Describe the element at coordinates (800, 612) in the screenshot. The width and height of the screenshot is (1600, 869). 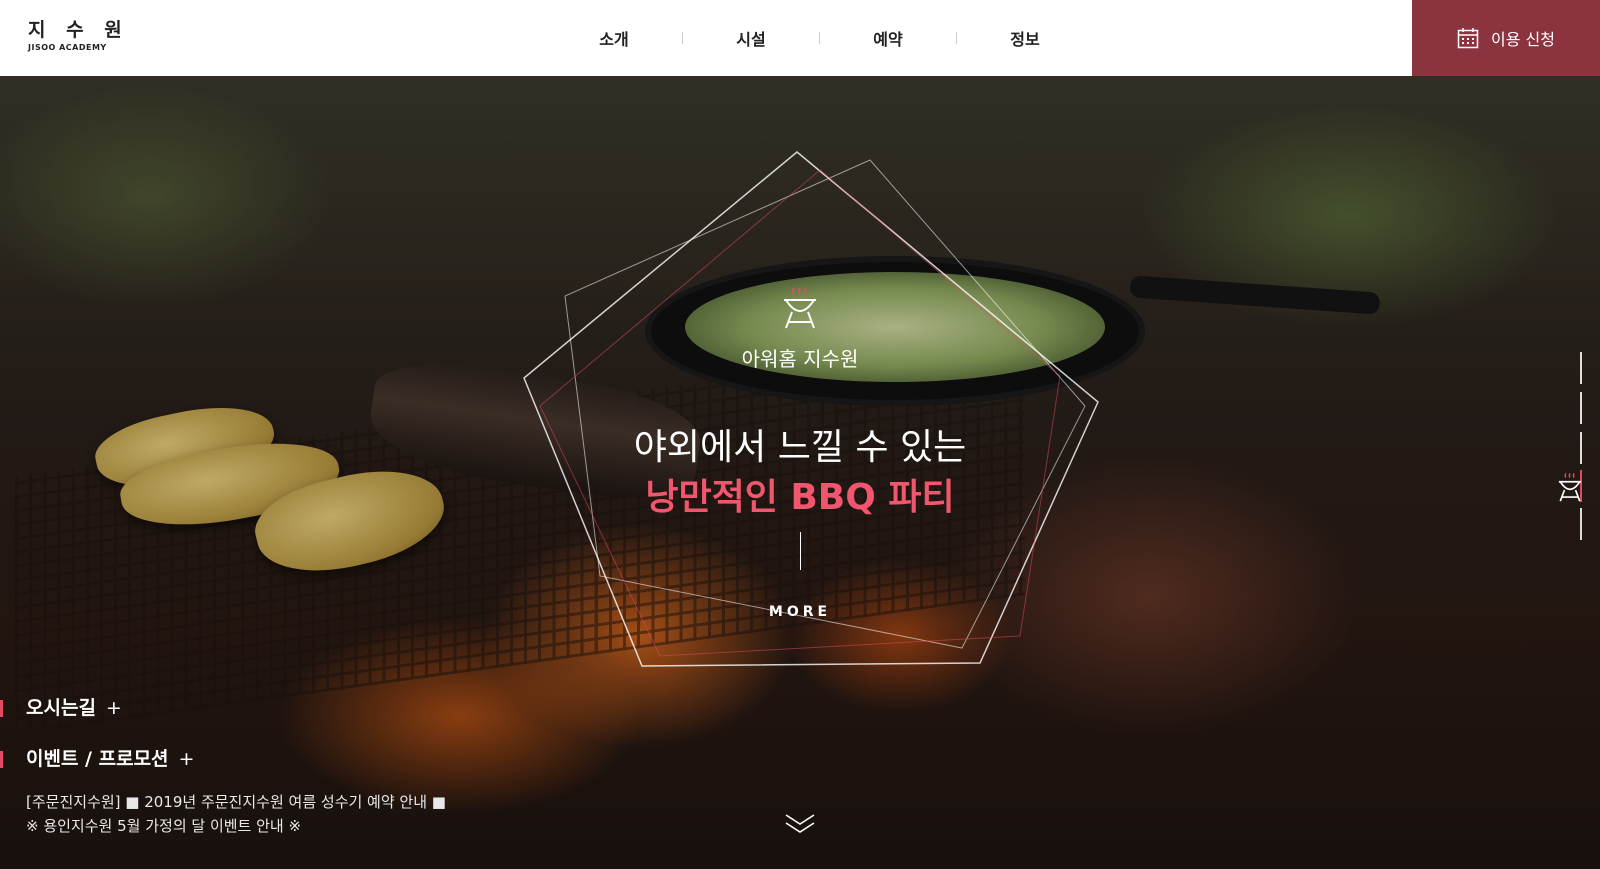
I see `more-button: MORE` at that location.